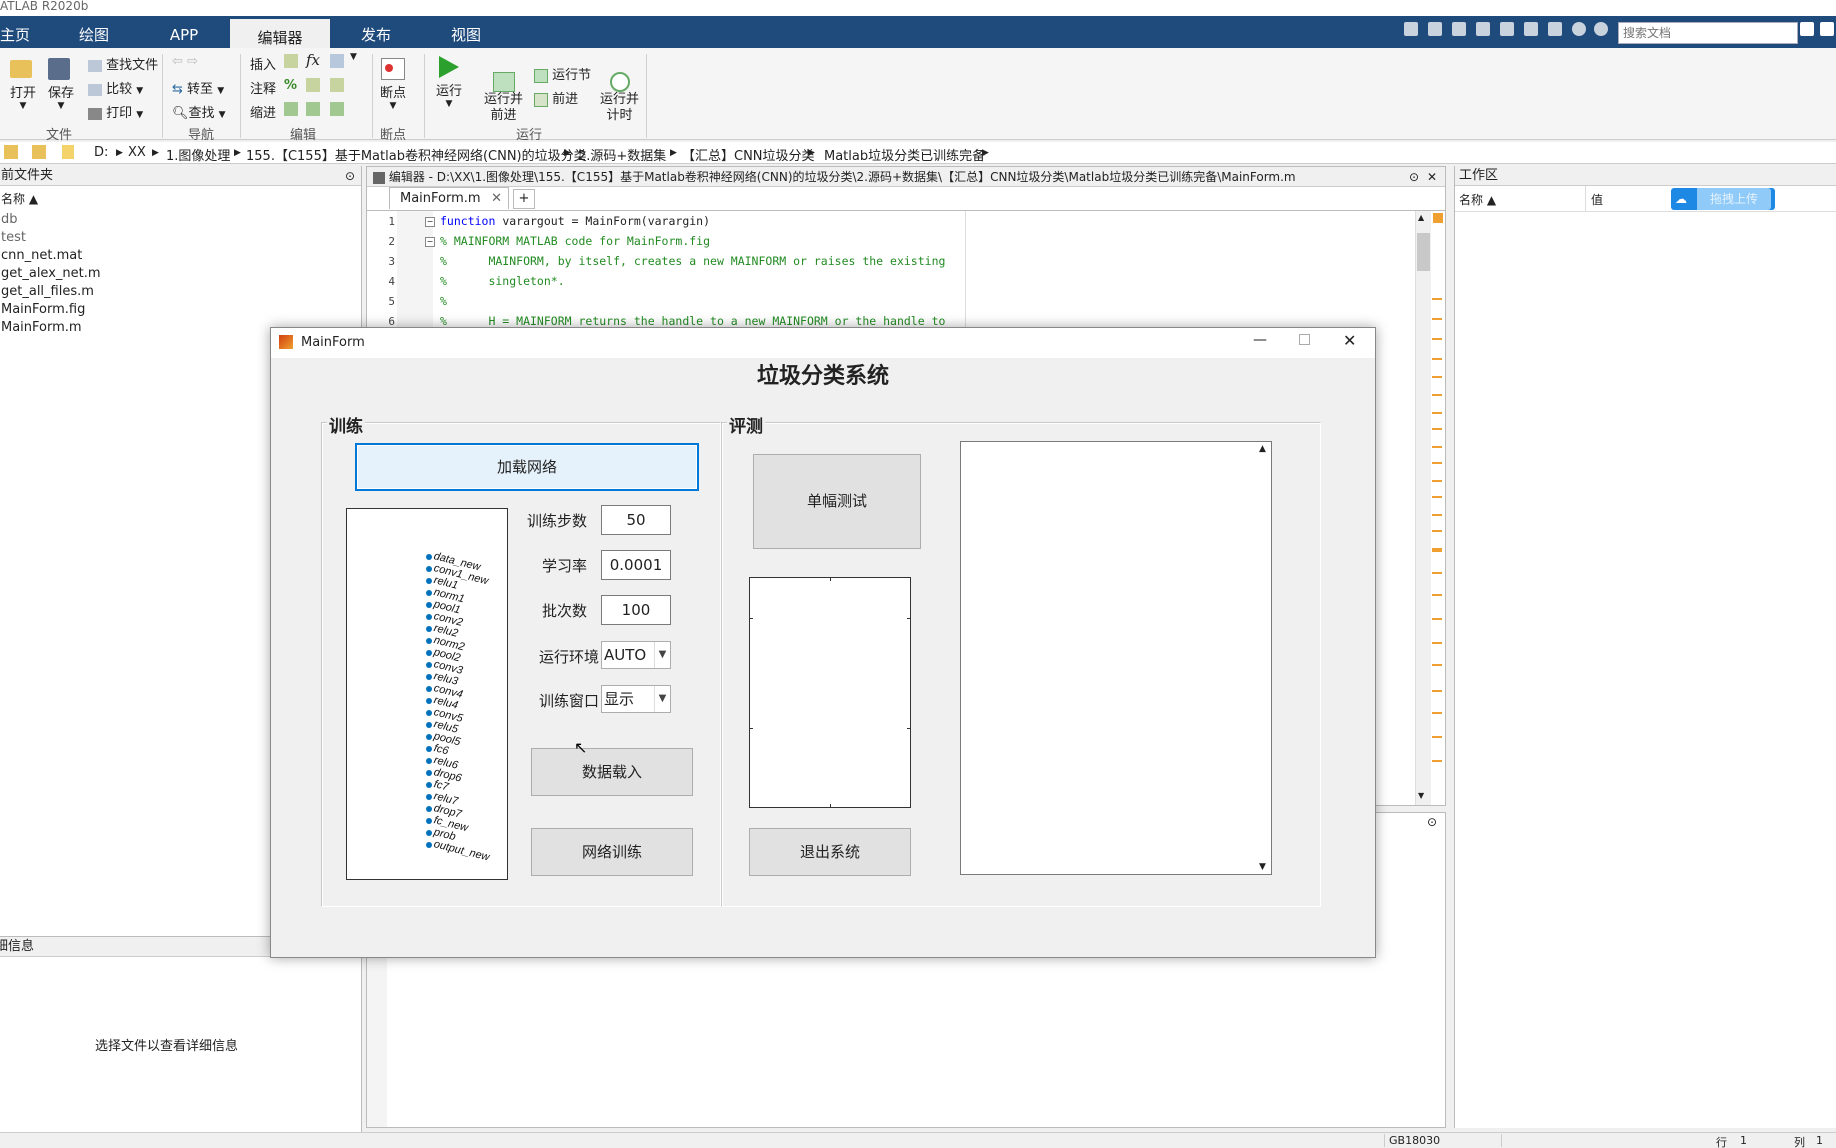 The height and width of the screenshot is (1148, 1836). Describe the element at coordinates (291, 61) in the screenshot. I see `insert-section-icon` at that location.